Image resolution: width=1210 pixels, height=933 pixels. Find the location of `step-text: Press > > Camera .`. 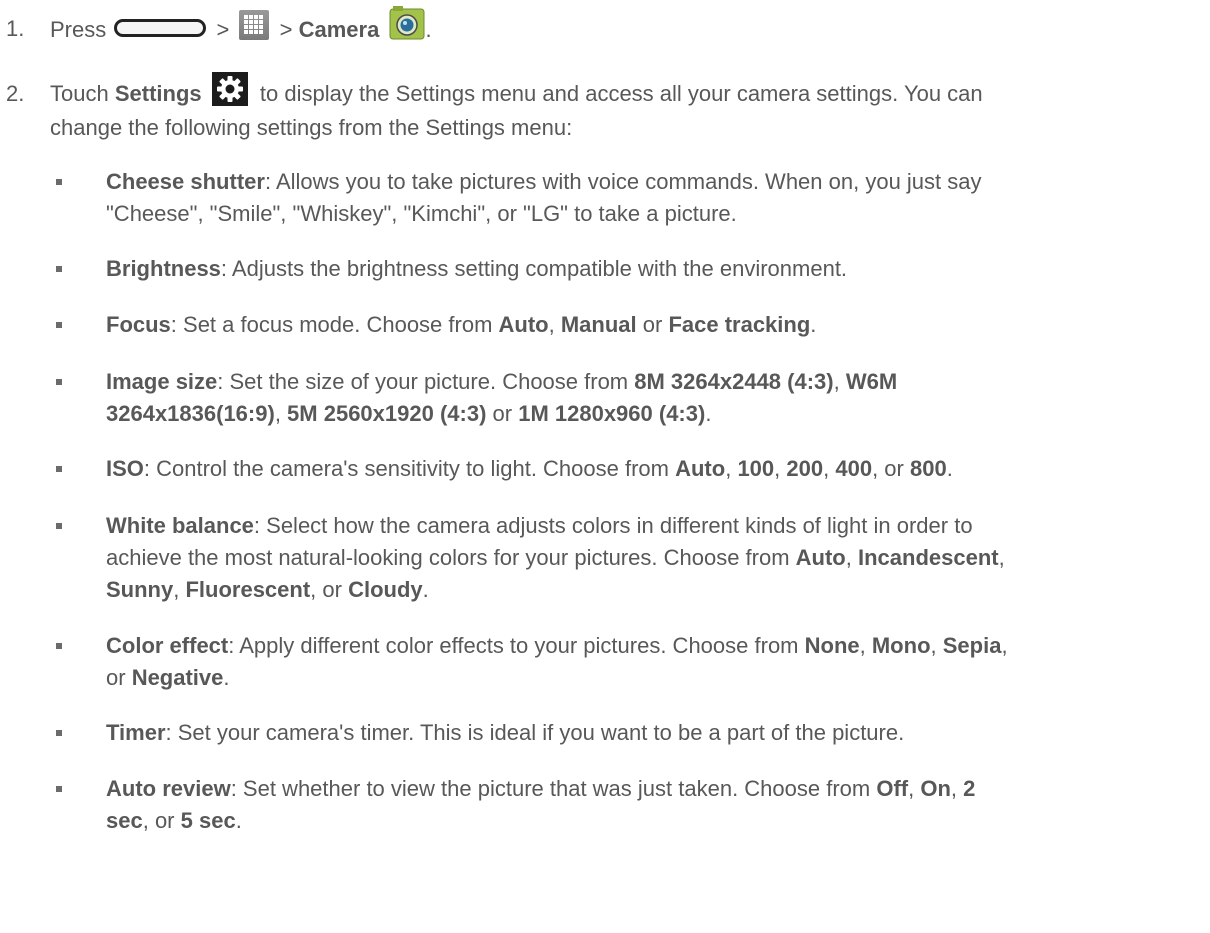

step-text: Press > > Camera . is located at coordinates (625, 27).